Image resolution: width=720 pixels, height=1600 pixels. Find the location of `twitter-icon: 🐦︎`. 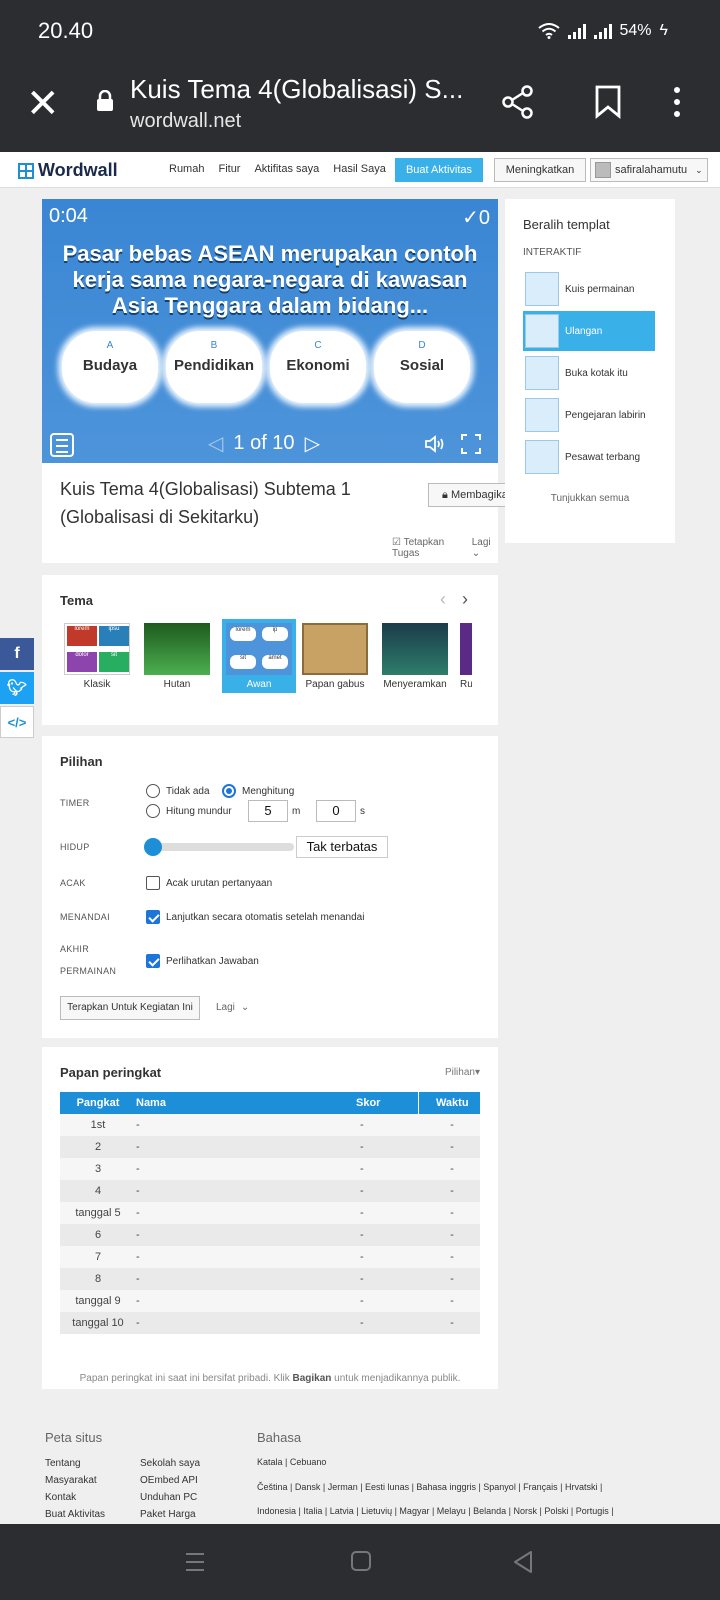

twitter-icon: 🐦︎ is located at coordinates (17, 688).